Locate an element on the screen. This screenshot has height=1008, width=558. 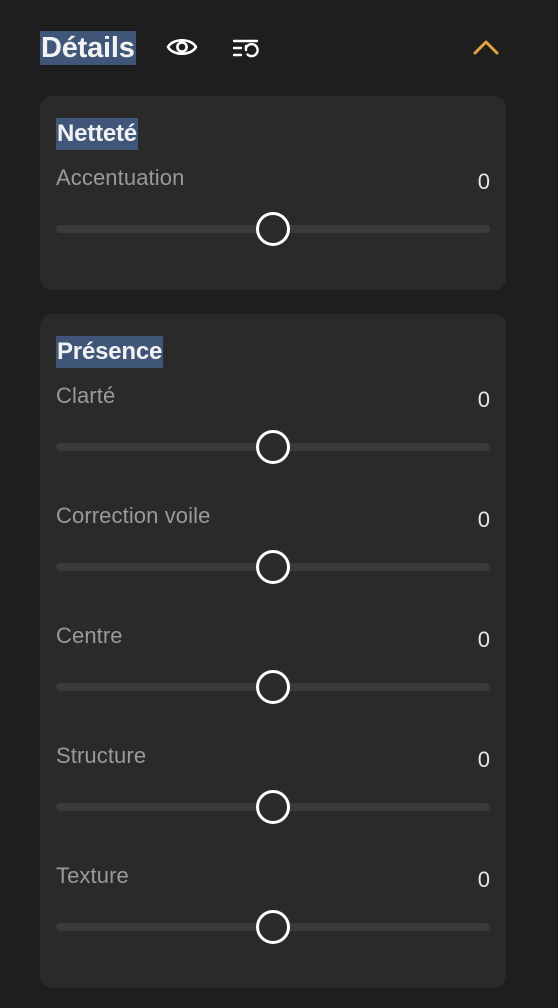
slider-label: Correction voile is located at coordinates (133, 515).